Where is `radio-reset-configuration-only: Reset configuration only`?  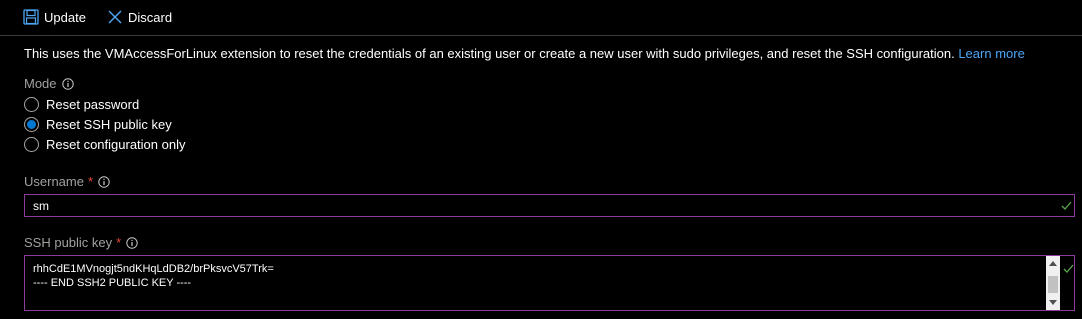
radio-reset-configuration-only: Reset configuration only is located at coordinates (104, 144).